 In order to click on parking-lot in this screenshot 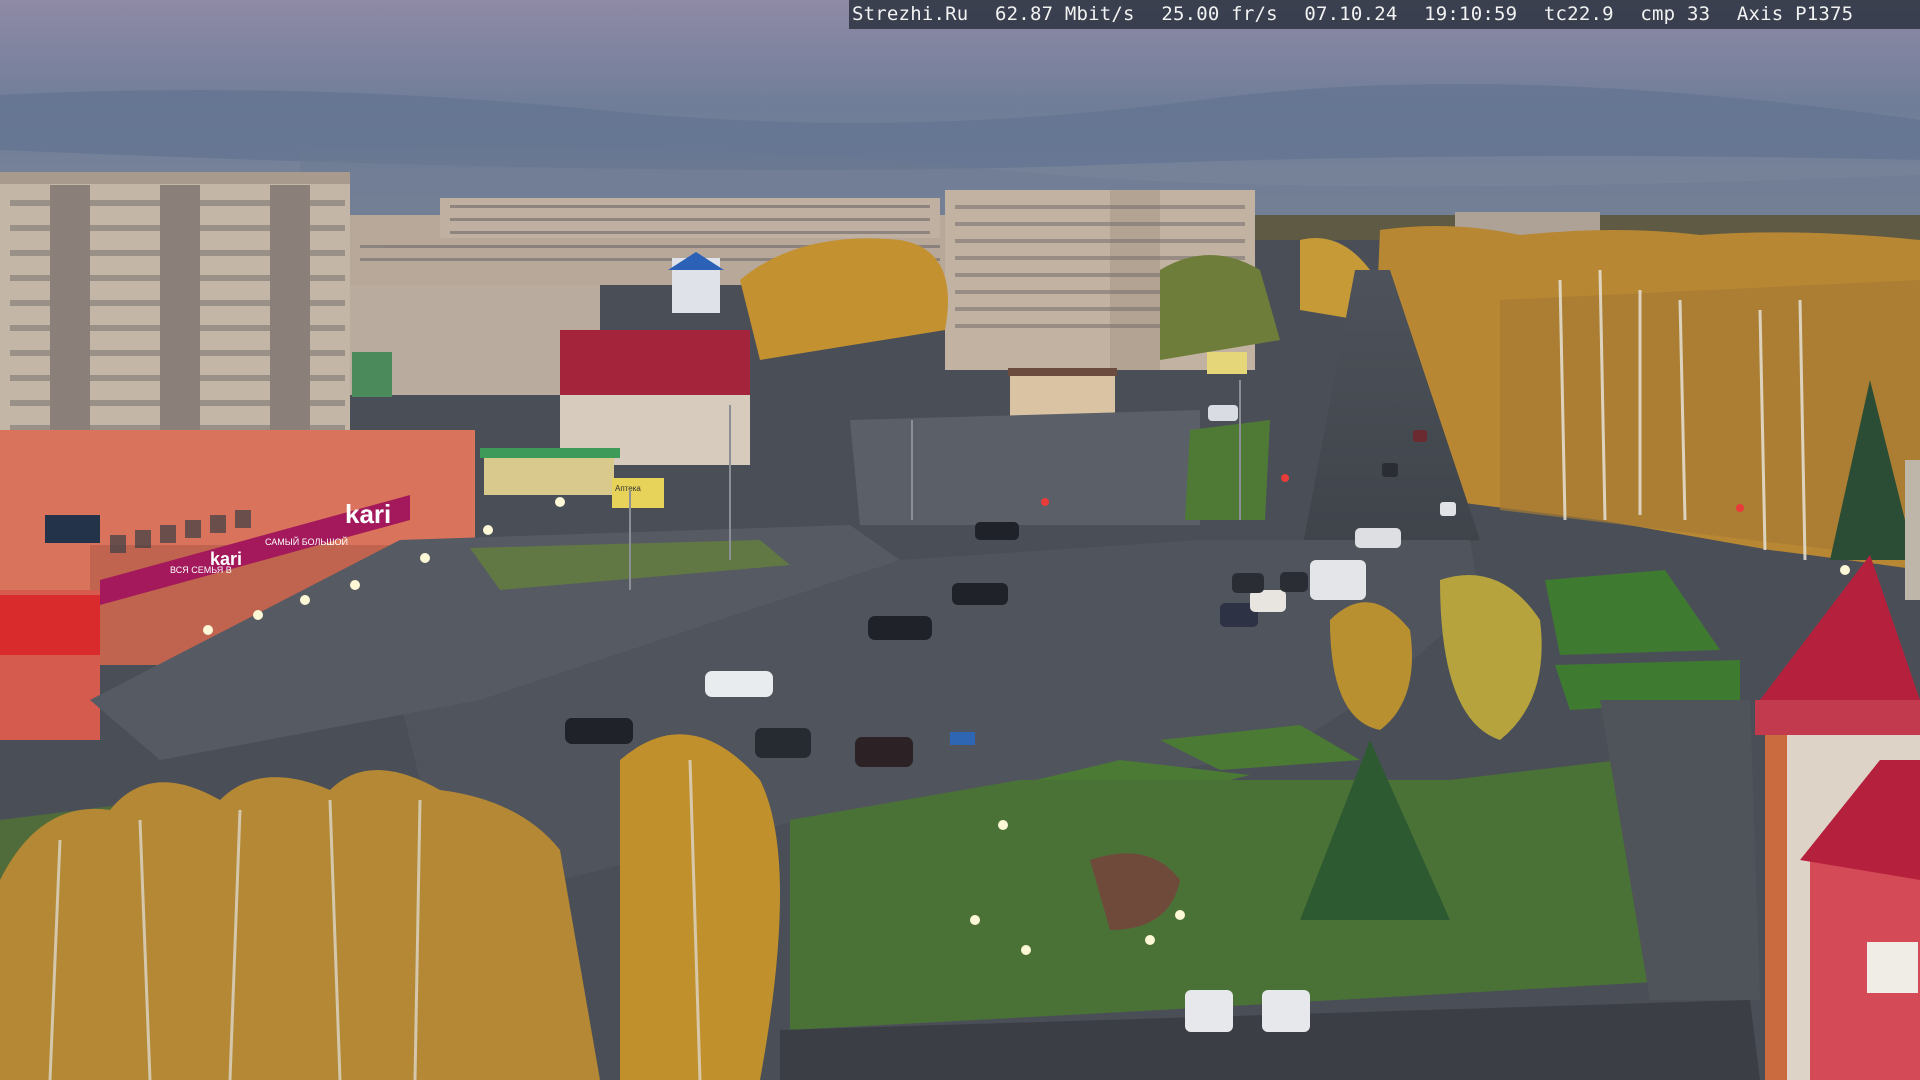, I will do `click(1025, 467)`.